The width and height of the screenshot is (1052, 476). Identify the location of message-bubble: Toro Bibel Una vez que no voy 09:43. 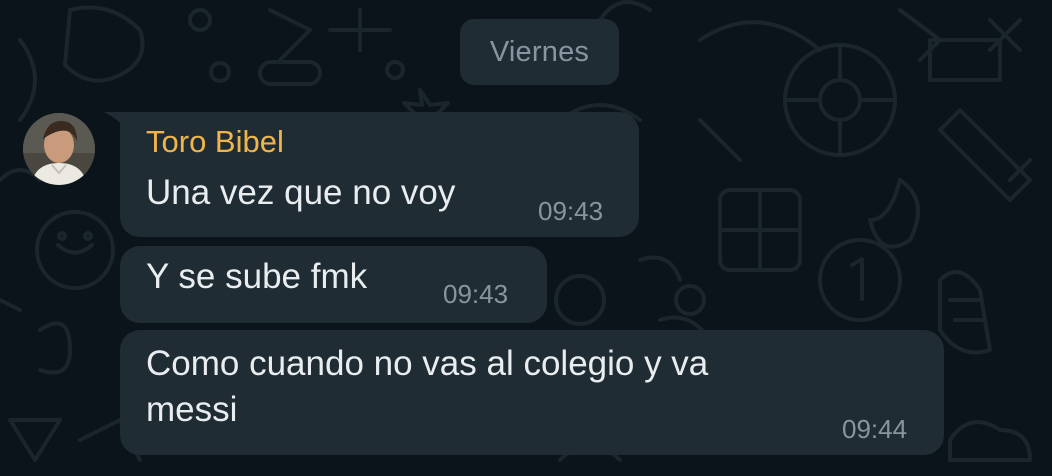
(379, 174).